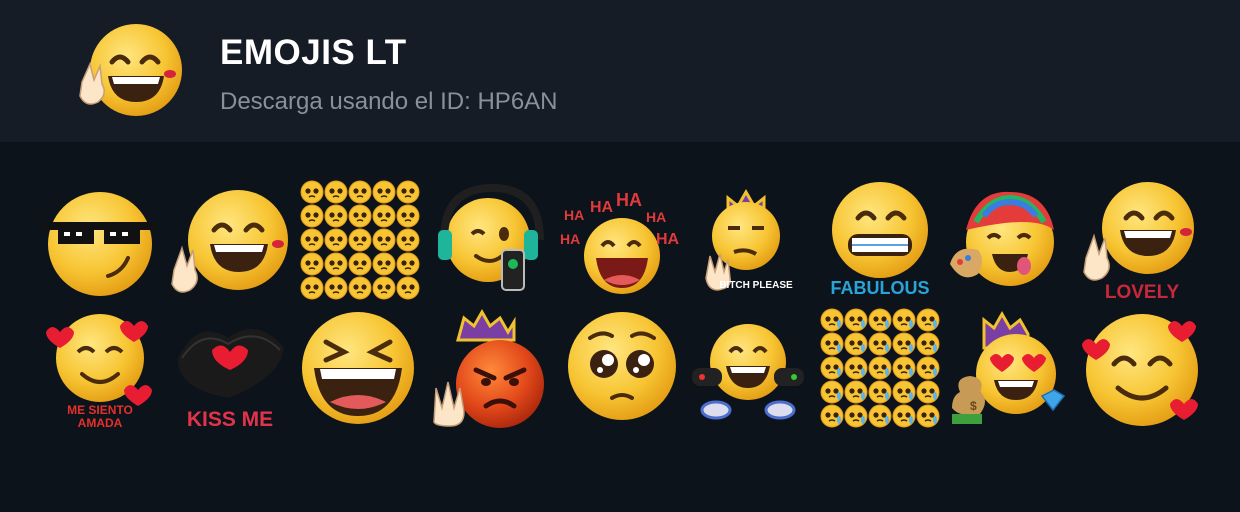 The height and width of the screenshot is (512, 1240). Describe the element at coordinates (748, 372) in the screenshot. I see `sticker-gamer` at that location.